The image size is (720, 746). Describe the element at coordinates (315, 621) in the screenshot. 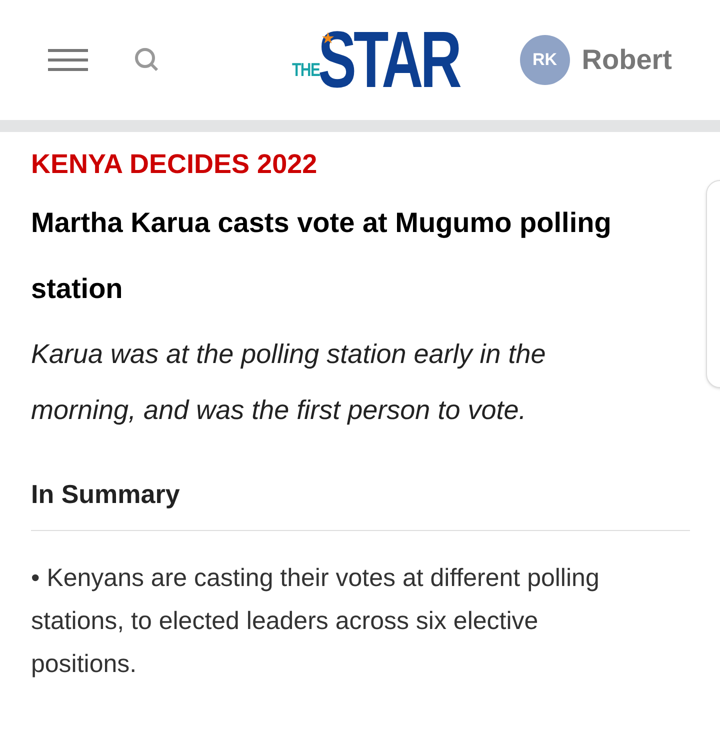

I see `summary-point: • Kenyans are casting their votes at different polling stations, to elected leaders across six elective positions.` at that location.